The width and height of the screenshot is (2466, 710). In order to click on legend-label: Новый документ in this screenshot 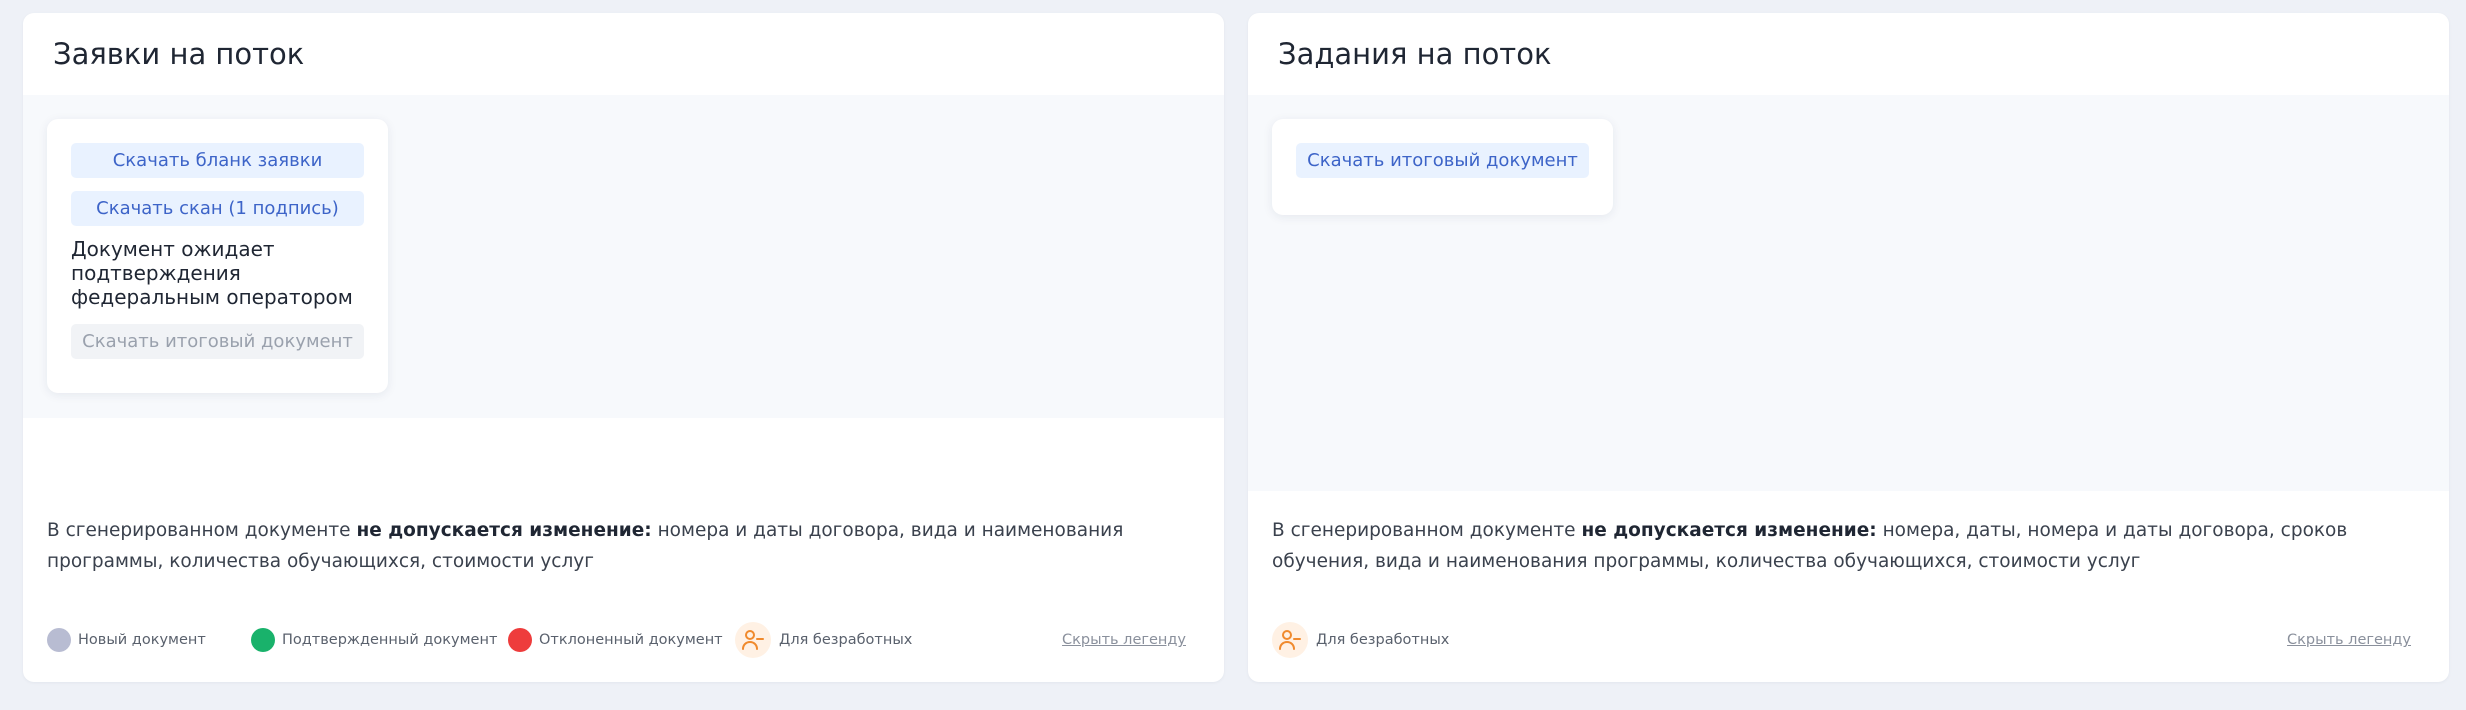, I will do `click(142, 640)`.